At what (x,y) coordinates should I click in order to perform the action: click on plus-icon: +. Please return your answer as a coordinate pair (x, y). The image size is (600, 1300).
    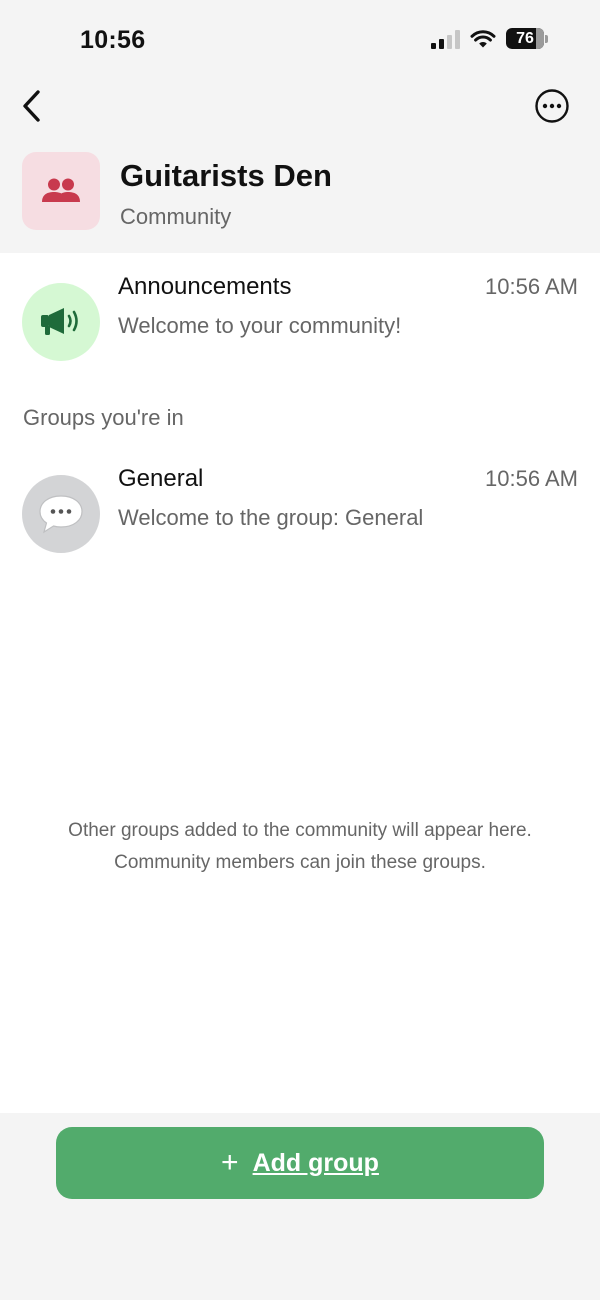
    Looking at the image, I should click on (230, 1162).